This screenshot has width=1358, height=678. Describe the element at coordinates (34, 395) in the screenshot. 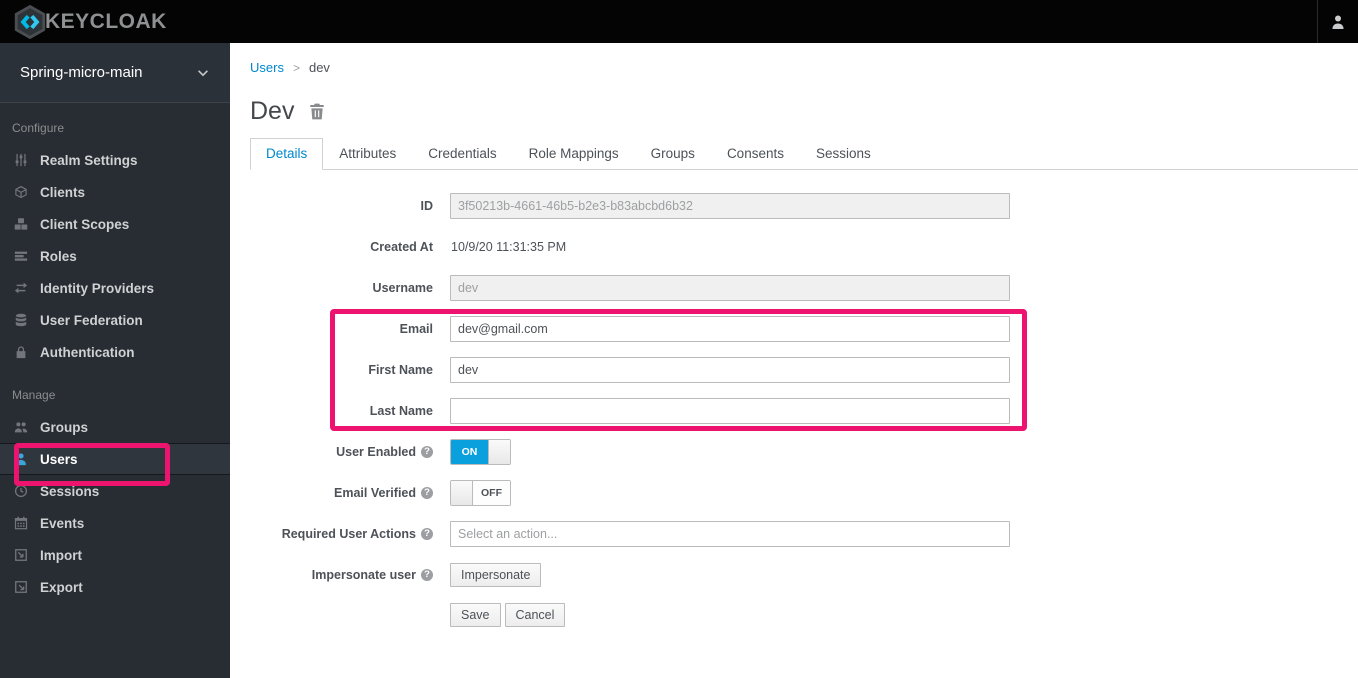

I see `nav-heading-manage: Manage` at that location.